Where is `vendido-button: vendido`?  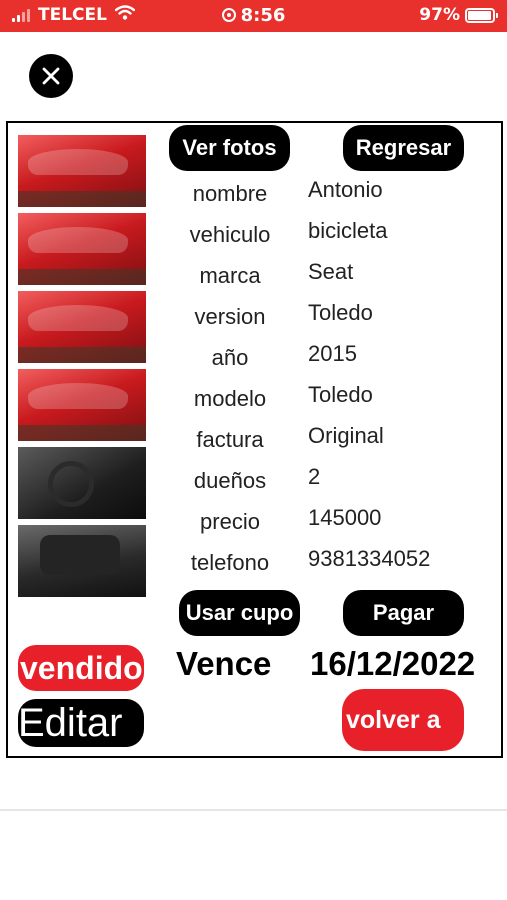 vendido-button: vendido is located at coordinates (81, 668).